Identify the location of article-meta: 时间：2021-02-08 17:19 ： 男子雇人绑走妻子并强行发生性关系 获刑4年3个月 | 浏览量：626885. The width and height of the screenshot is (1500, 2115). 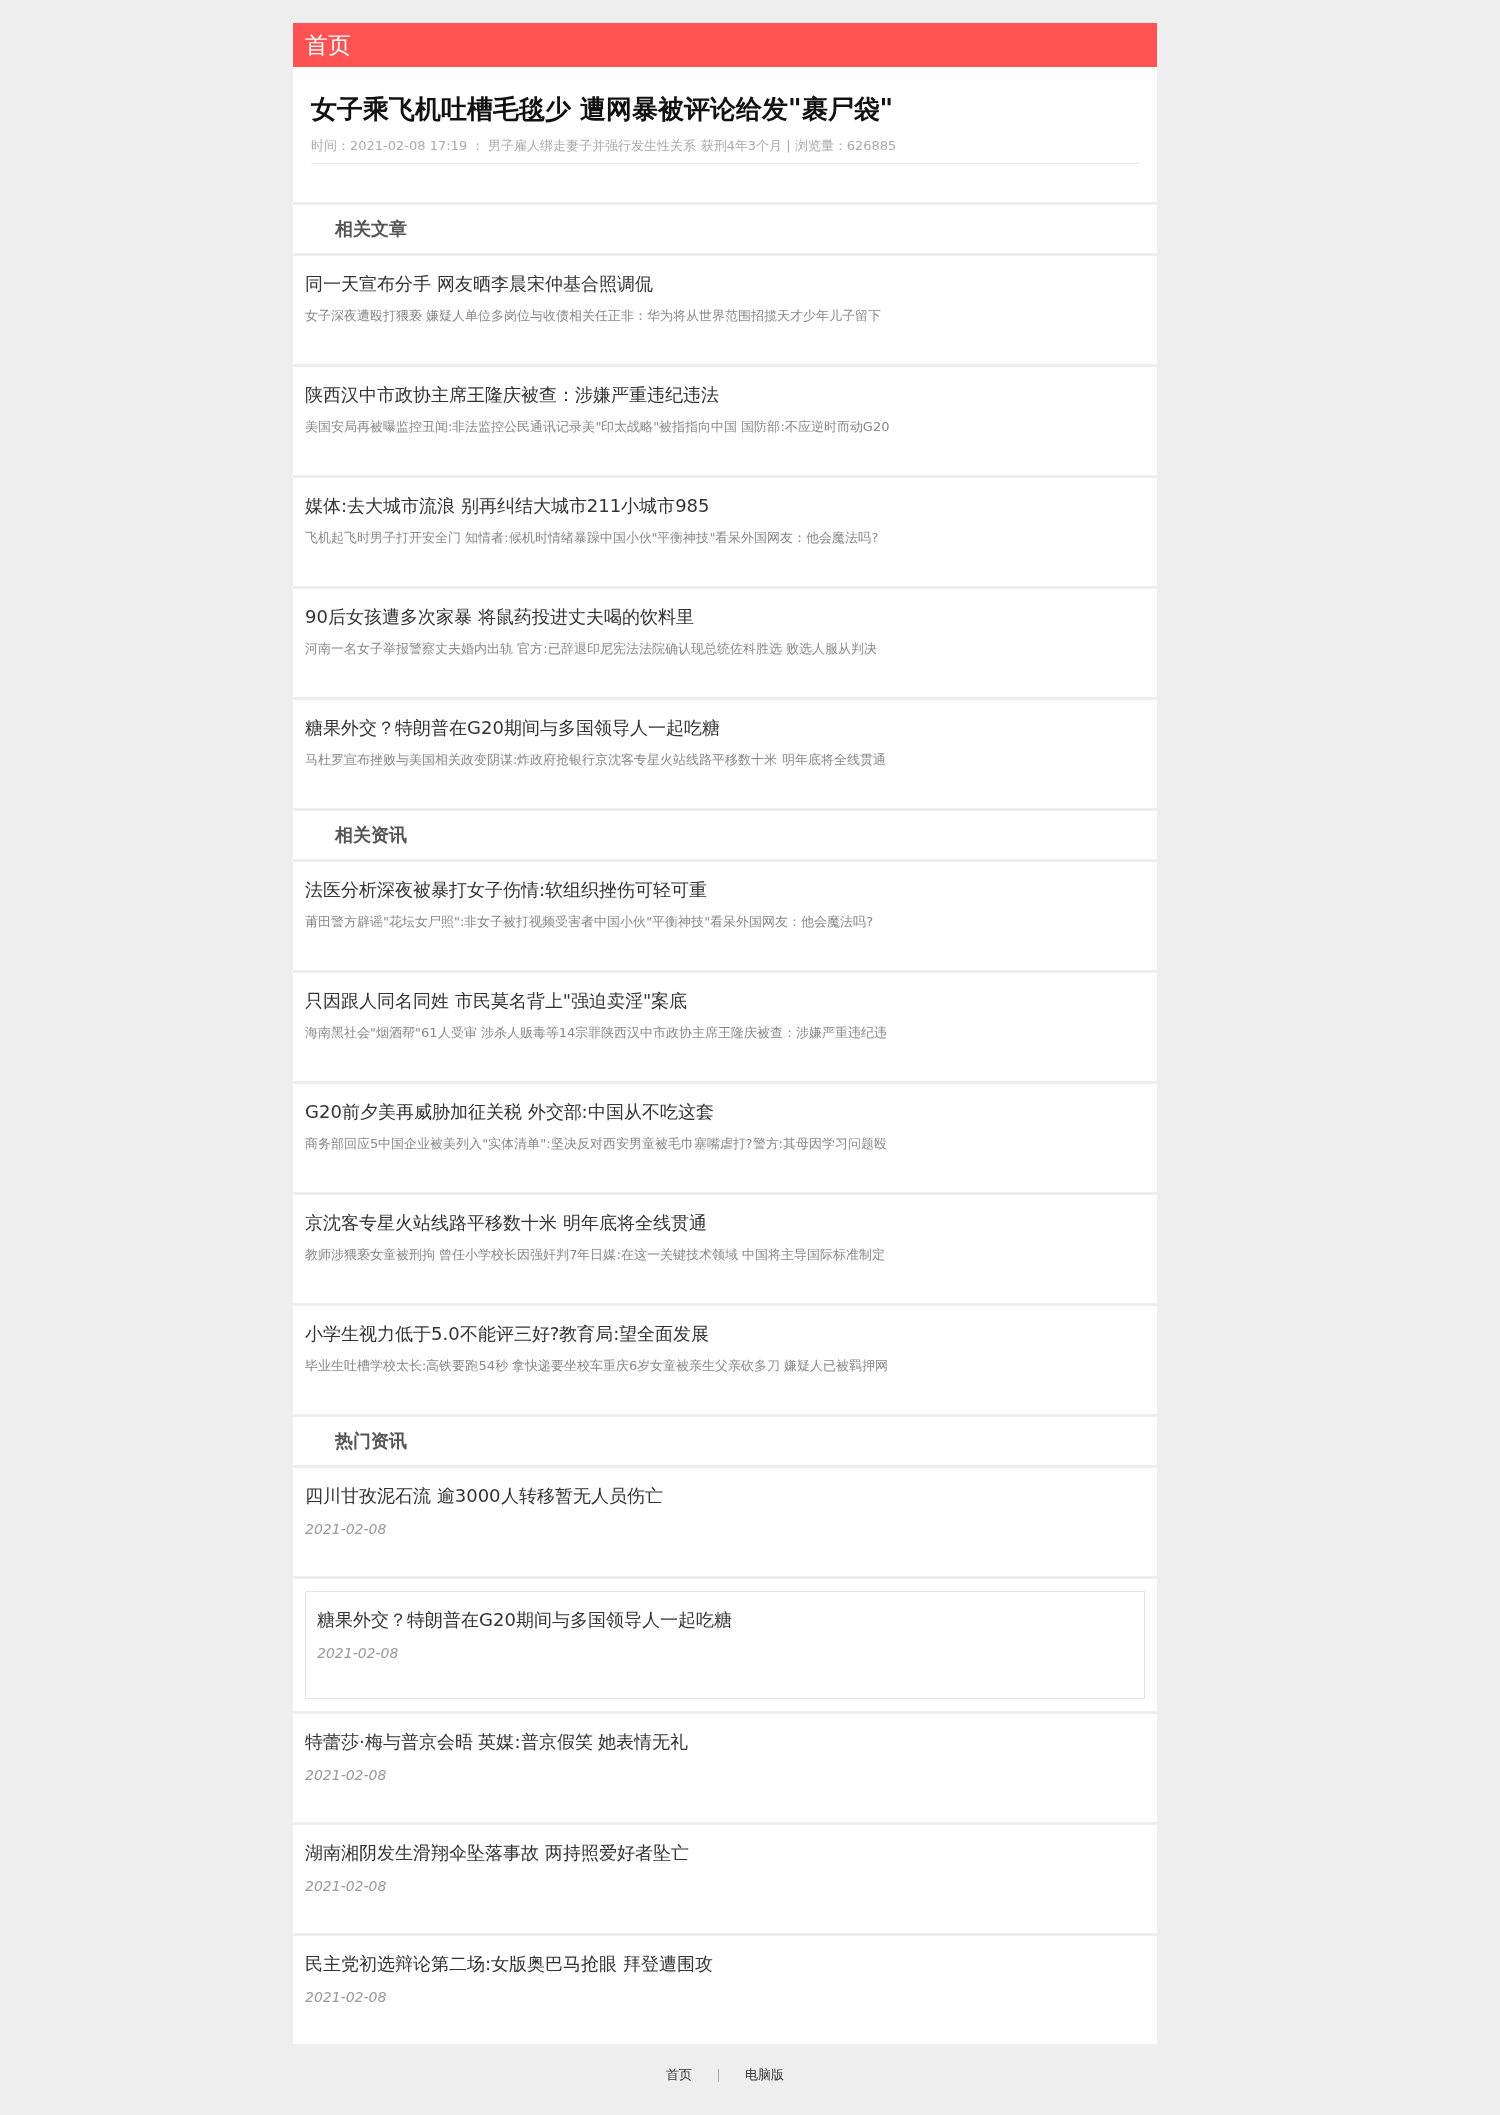
(725, 146).